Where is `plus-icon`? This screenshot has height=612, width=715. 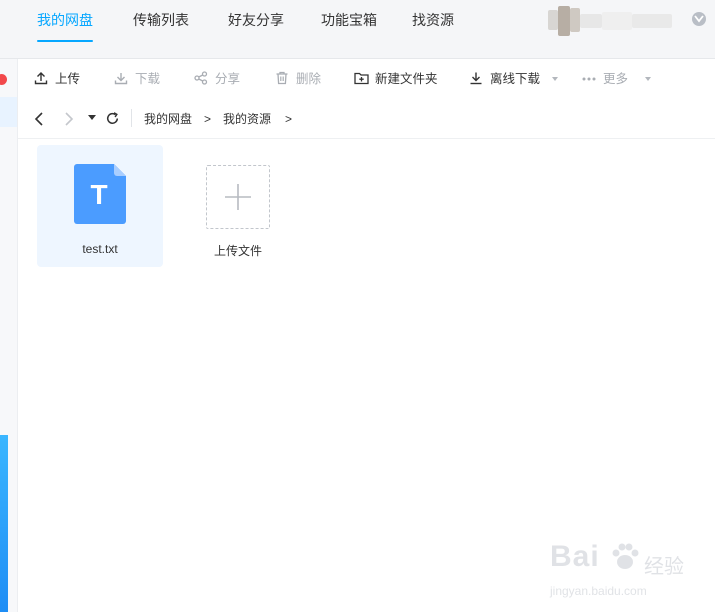 plus-icon is located at coordinates (238, 197).